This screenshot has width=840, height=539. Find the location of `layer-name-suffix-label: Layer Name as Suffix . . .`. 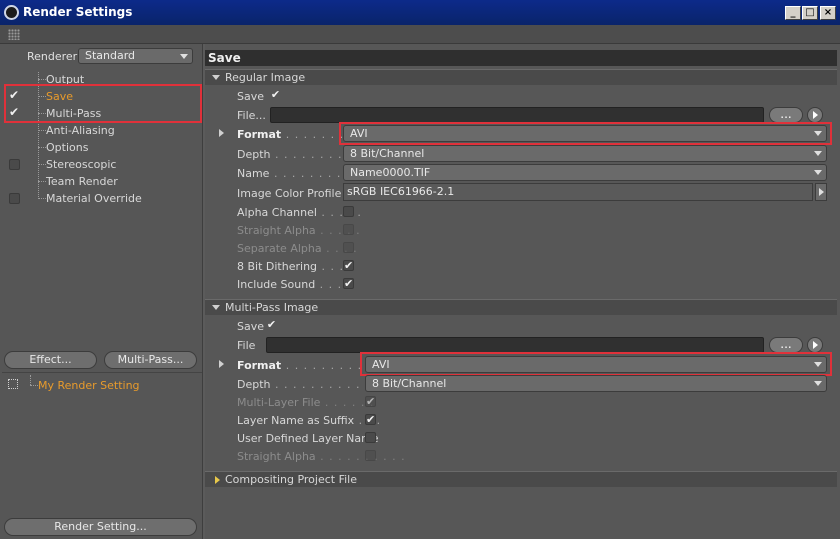

layer-name-suffix-label: Layer Name as Suffix . . . is located at coordinates (309, 420).